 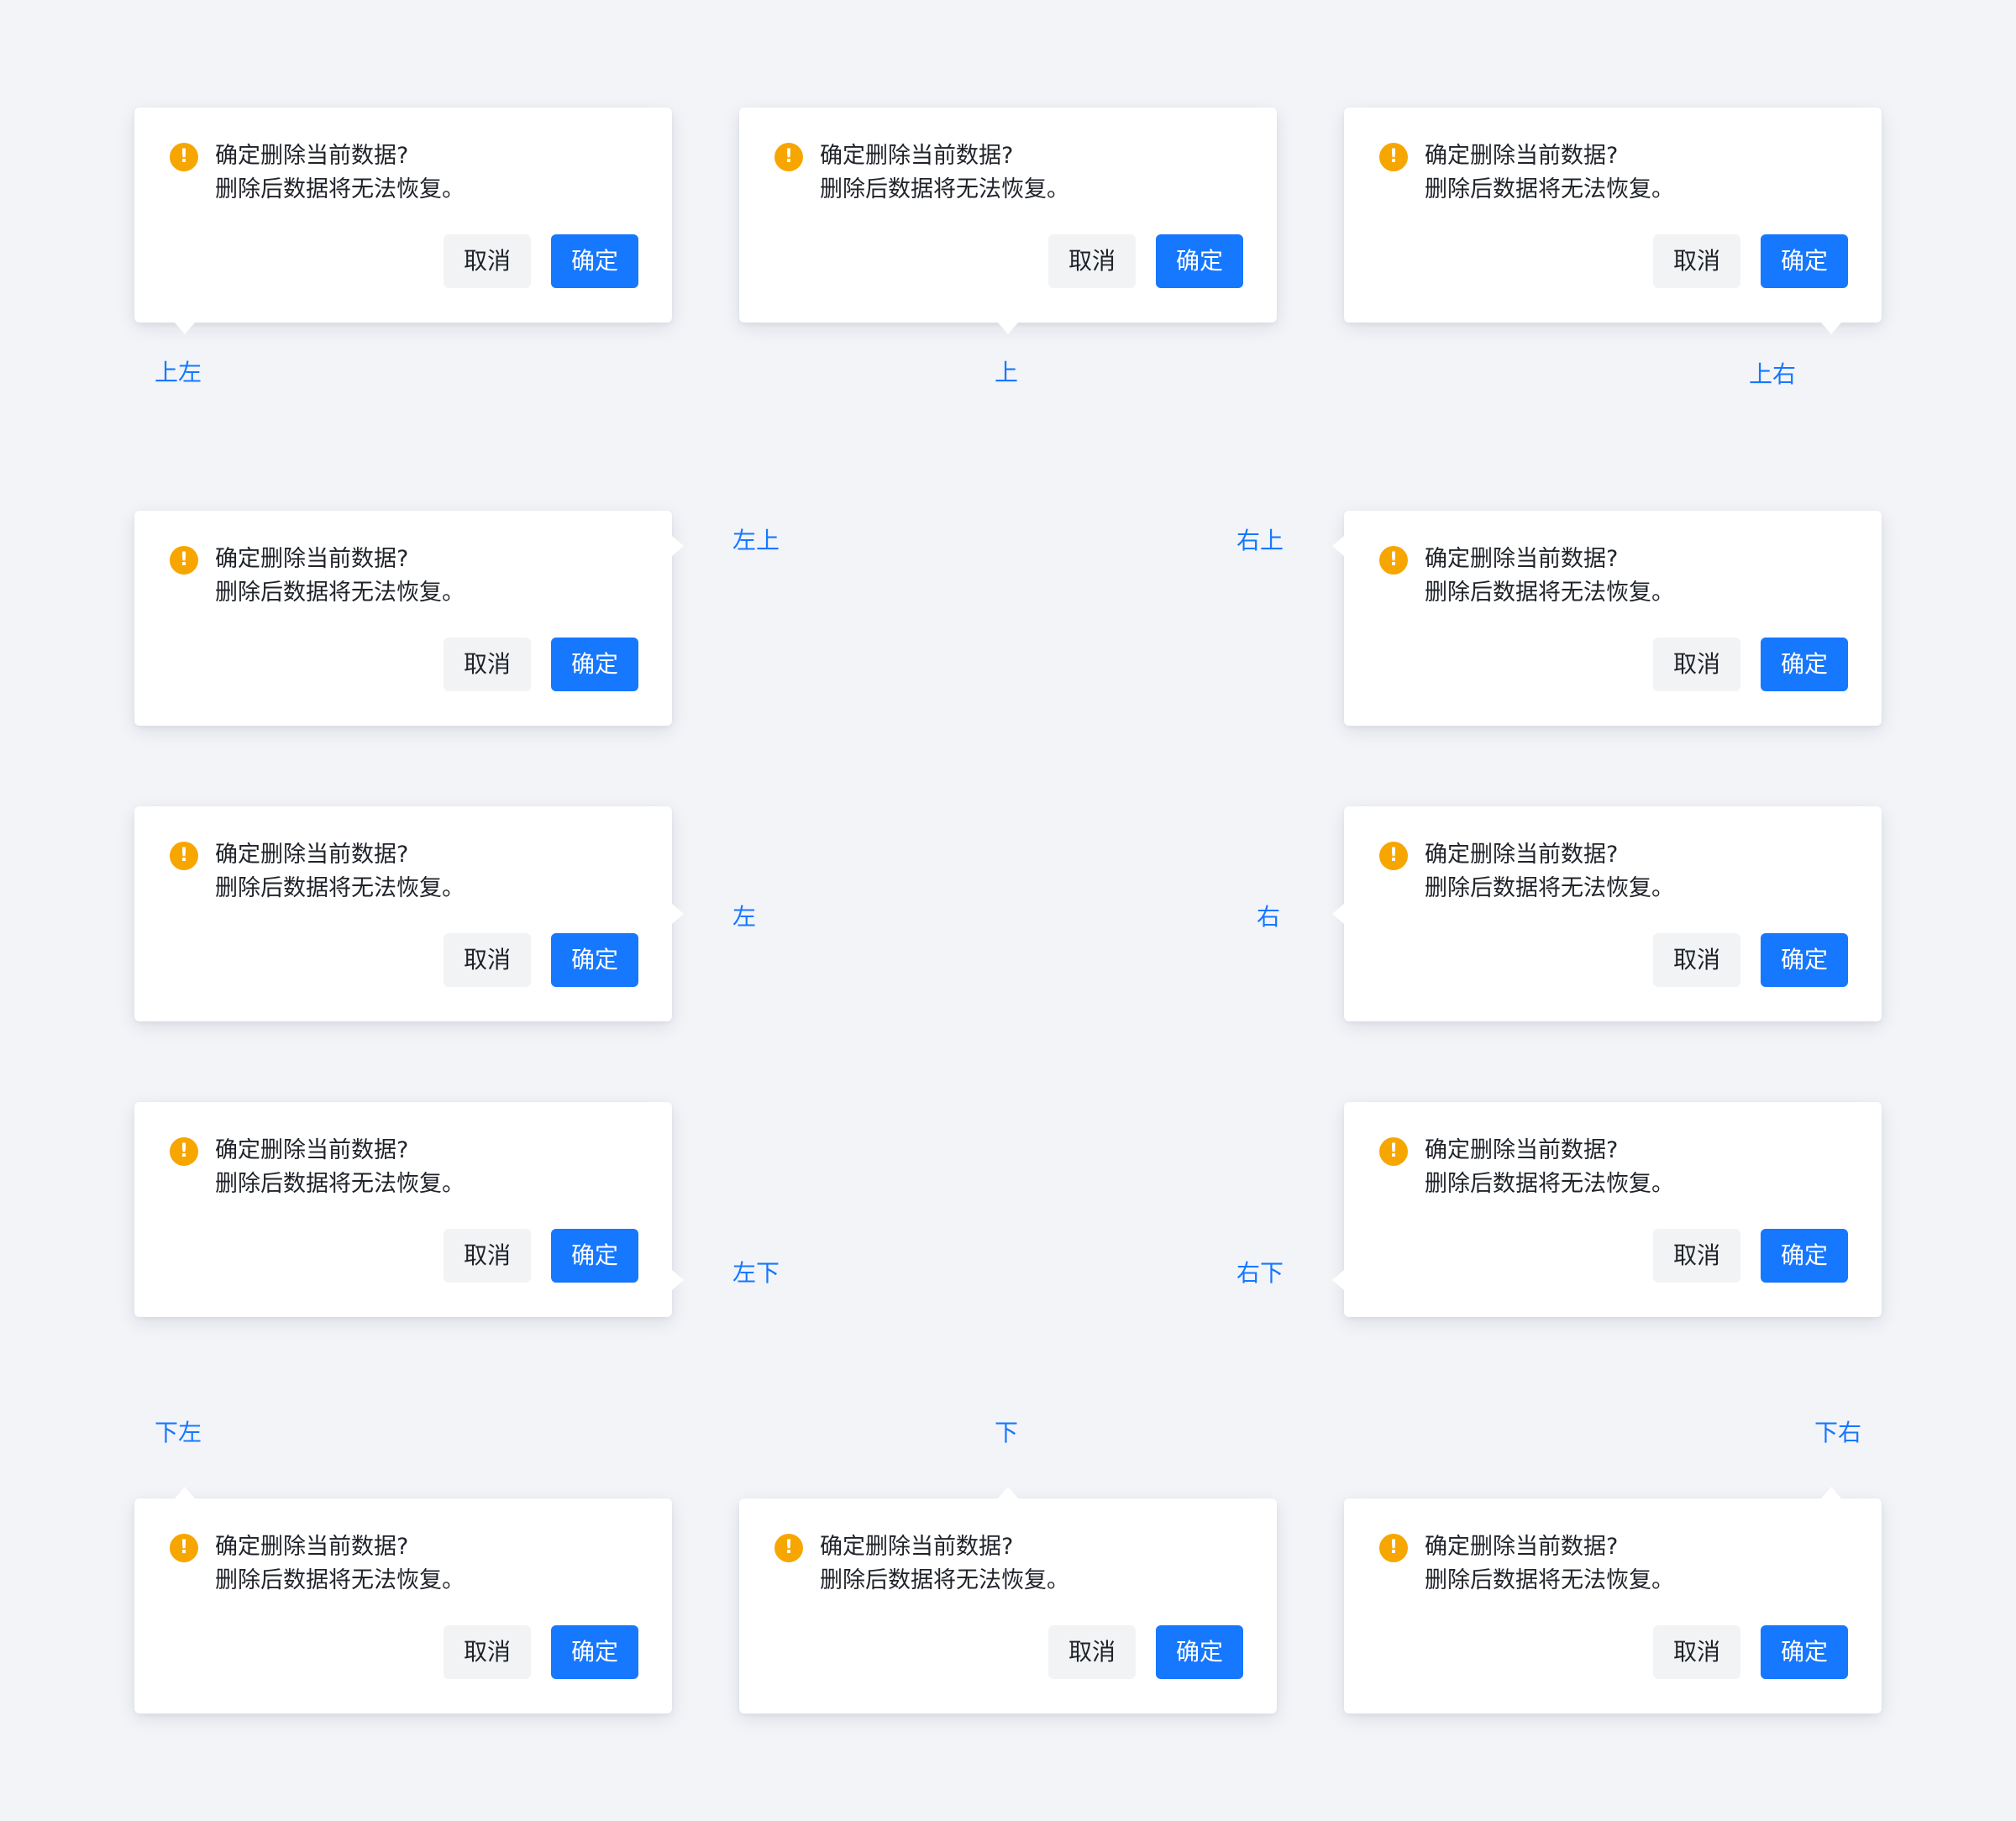 I want to click on popconfirm-bottom-left: ! 确定删除当前数据? 删除后数据将无法恢复。 取消 确定, so click(x=403, y=1600).